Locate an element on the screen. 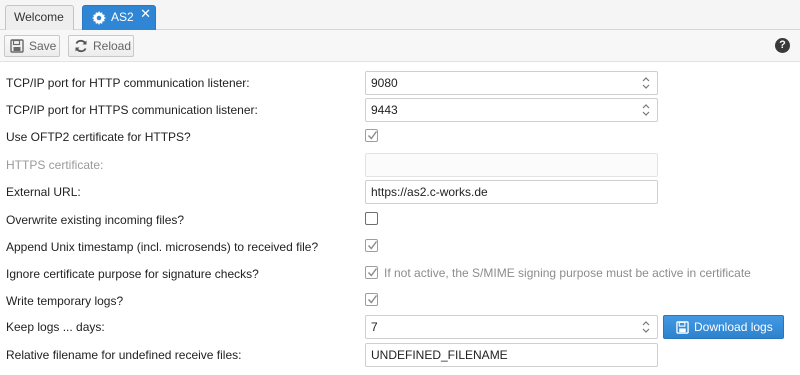  save-button-label: Save is located at coordinates (43, 46).